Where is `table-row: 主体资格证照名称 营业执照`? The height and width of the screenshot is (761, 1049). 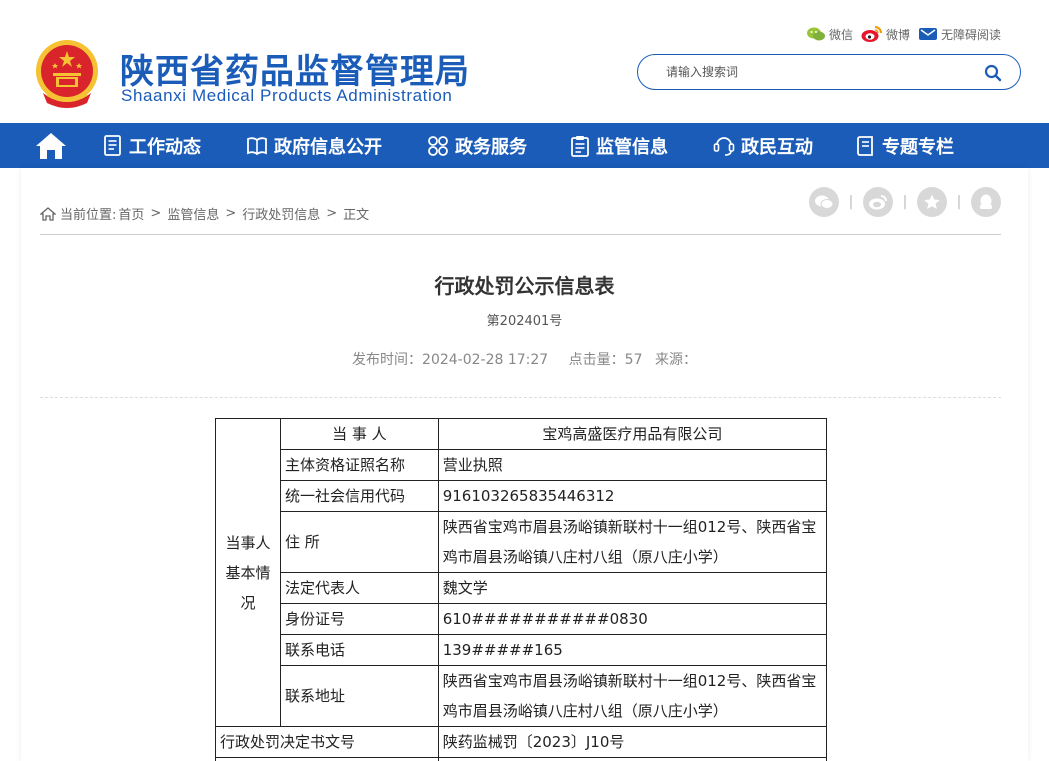
table-row: 主体资格证照名称 营业执照 is located at coordinates (522, 465).